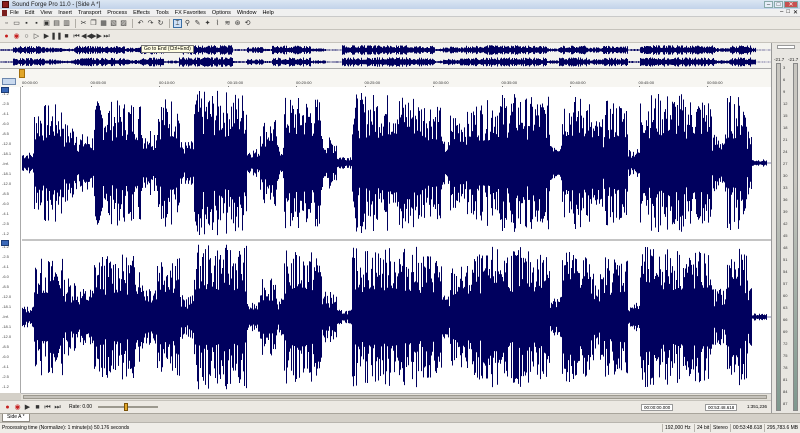 The height and width of the screenshot is (433, 800). What do you see at coordinates (16, 36) in the screenshot?
I see `record-arm-icon: ◉` at bounding box center [16, 36].